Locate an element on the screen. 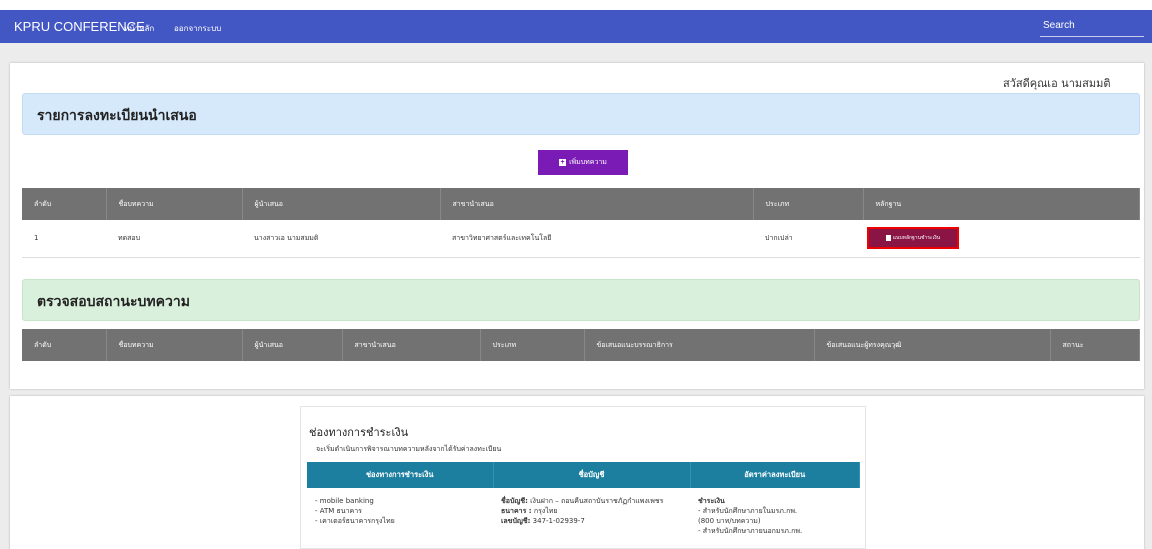  list-item: - mobile banking is located at coordinates (344, 501).